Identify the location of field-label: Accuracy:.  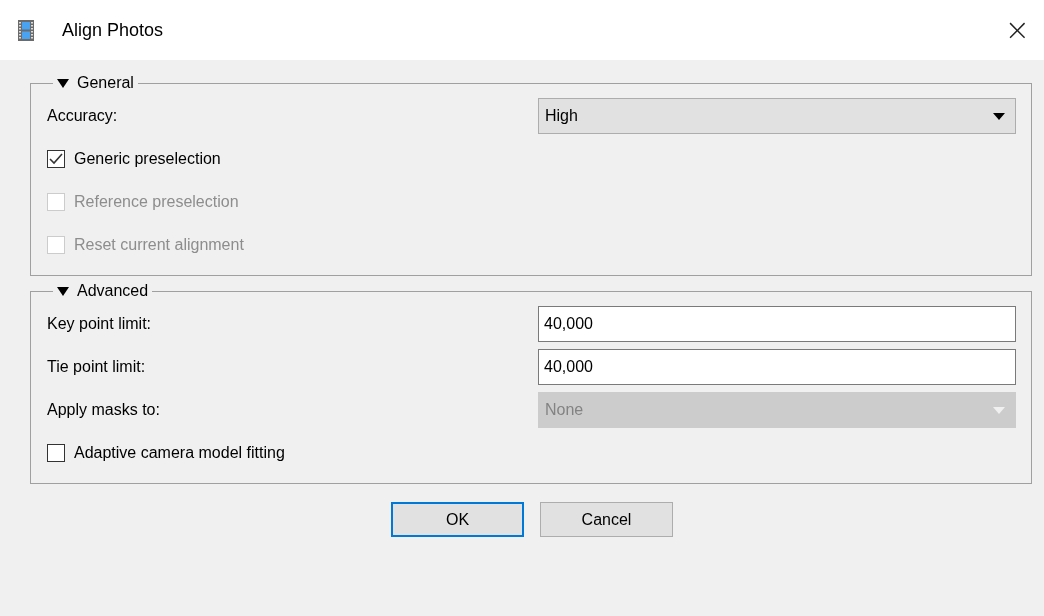
(83, 116).